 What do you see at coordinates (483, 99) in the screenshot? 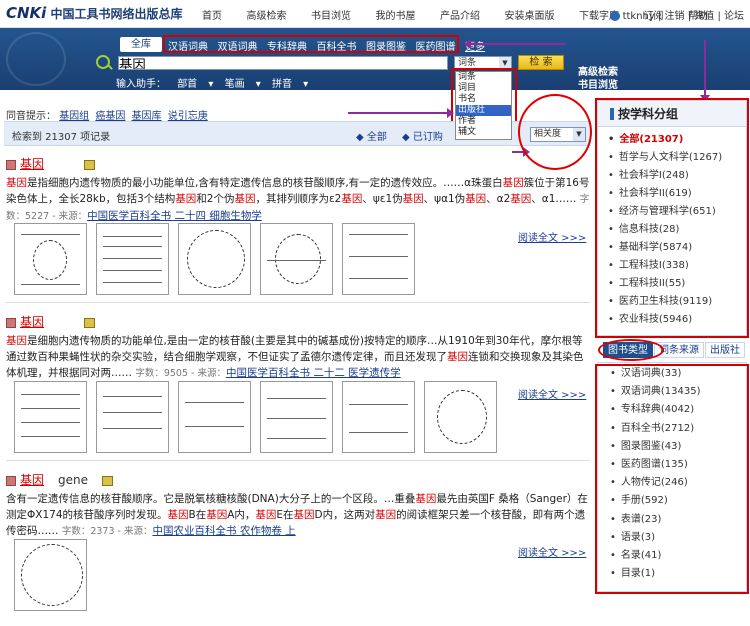
I see `option-book-title: 书名` at bounding box center [483, 99].